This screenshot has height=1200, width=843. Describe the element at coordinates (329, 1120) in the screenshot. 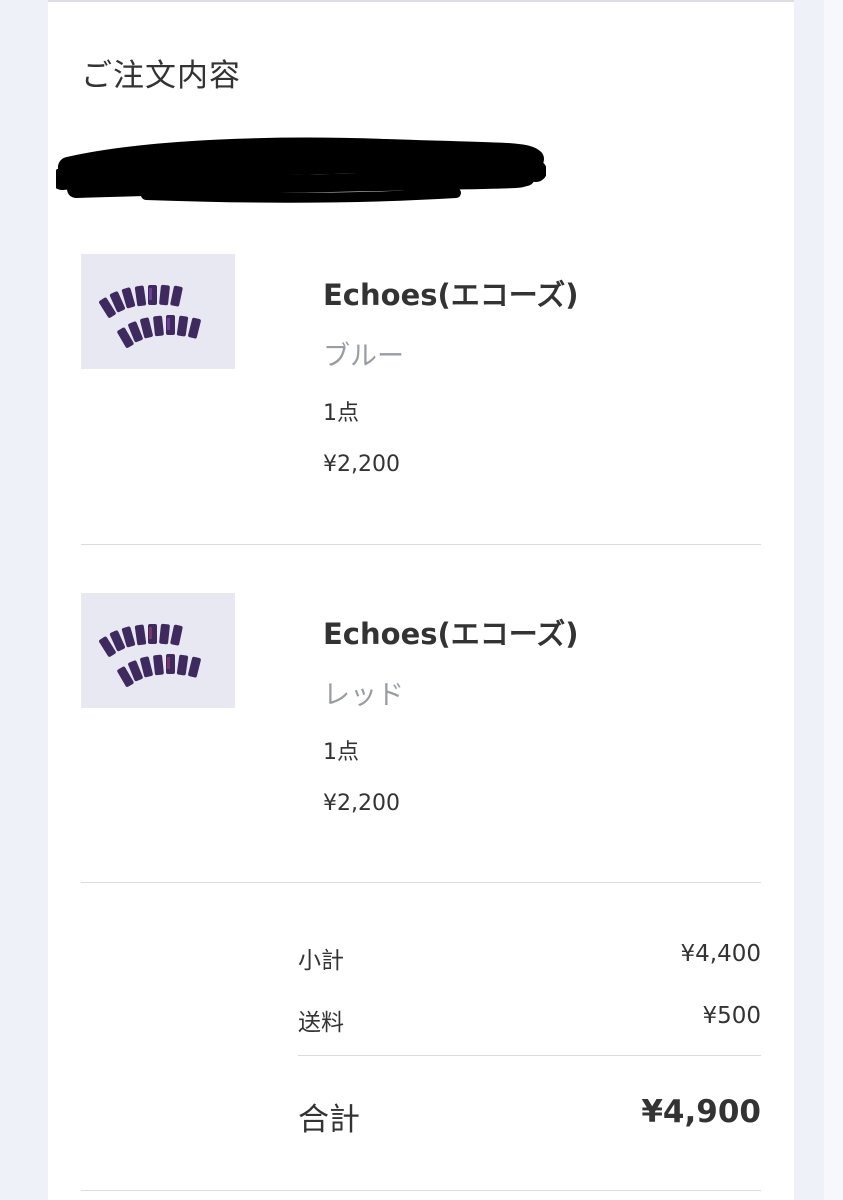

I see `total-label: 合計` at that location.